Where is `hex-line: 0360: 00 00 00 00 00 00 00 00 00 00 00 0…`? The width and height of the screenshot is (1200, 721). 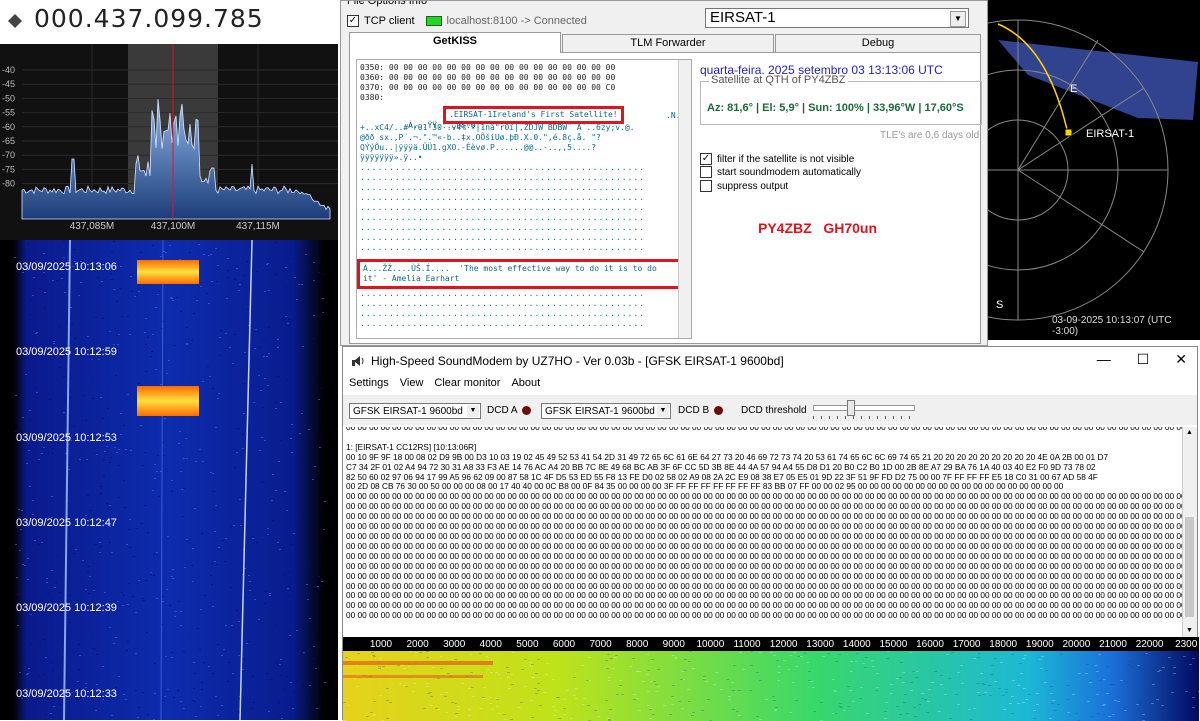 hex-line: 0360: 00 00 00 00 00 00 00 00 00 00 00 0… is located at coordinates (488, 77).